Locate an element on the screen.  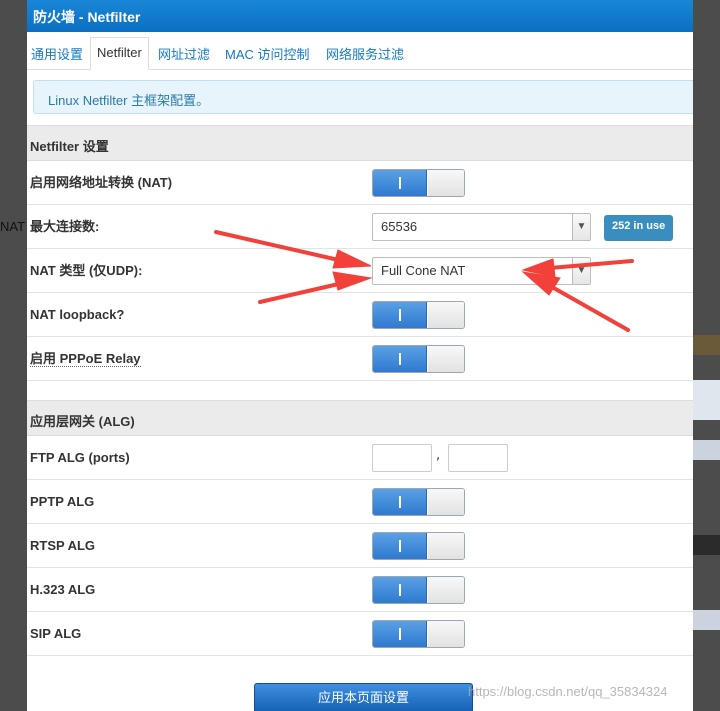
annotation-arrows is located at coordinates (424, 281).